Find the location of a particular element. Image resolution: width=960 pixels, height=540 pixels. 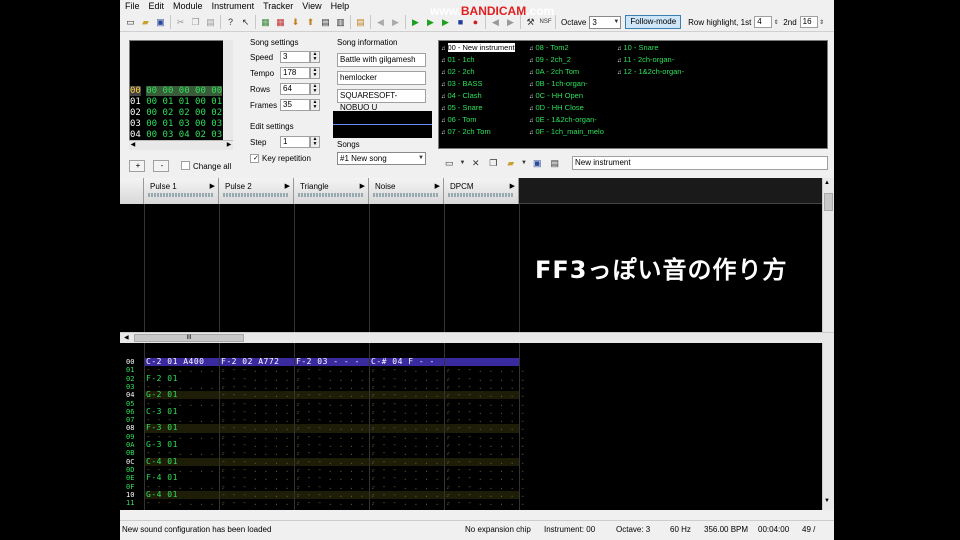

save-file-icon: ▣ is located at coordinates (160, 22).